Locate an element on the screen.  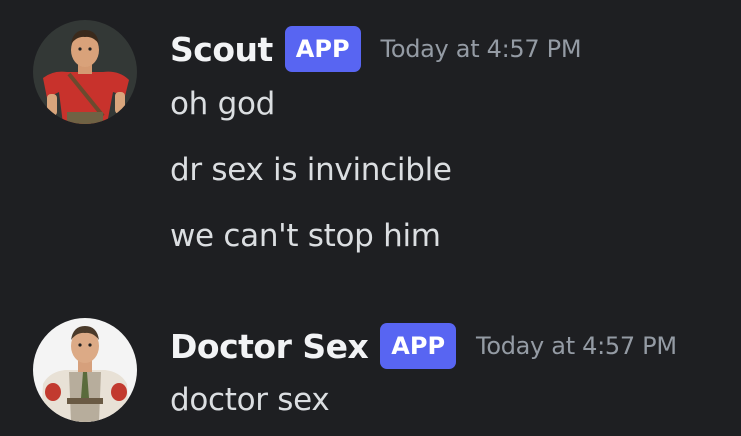
message-text: dr sex is invincible is located at coordinates (311, 170).